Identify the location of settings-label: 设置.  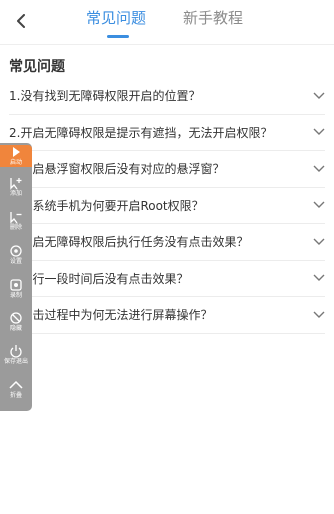
(15, 261).